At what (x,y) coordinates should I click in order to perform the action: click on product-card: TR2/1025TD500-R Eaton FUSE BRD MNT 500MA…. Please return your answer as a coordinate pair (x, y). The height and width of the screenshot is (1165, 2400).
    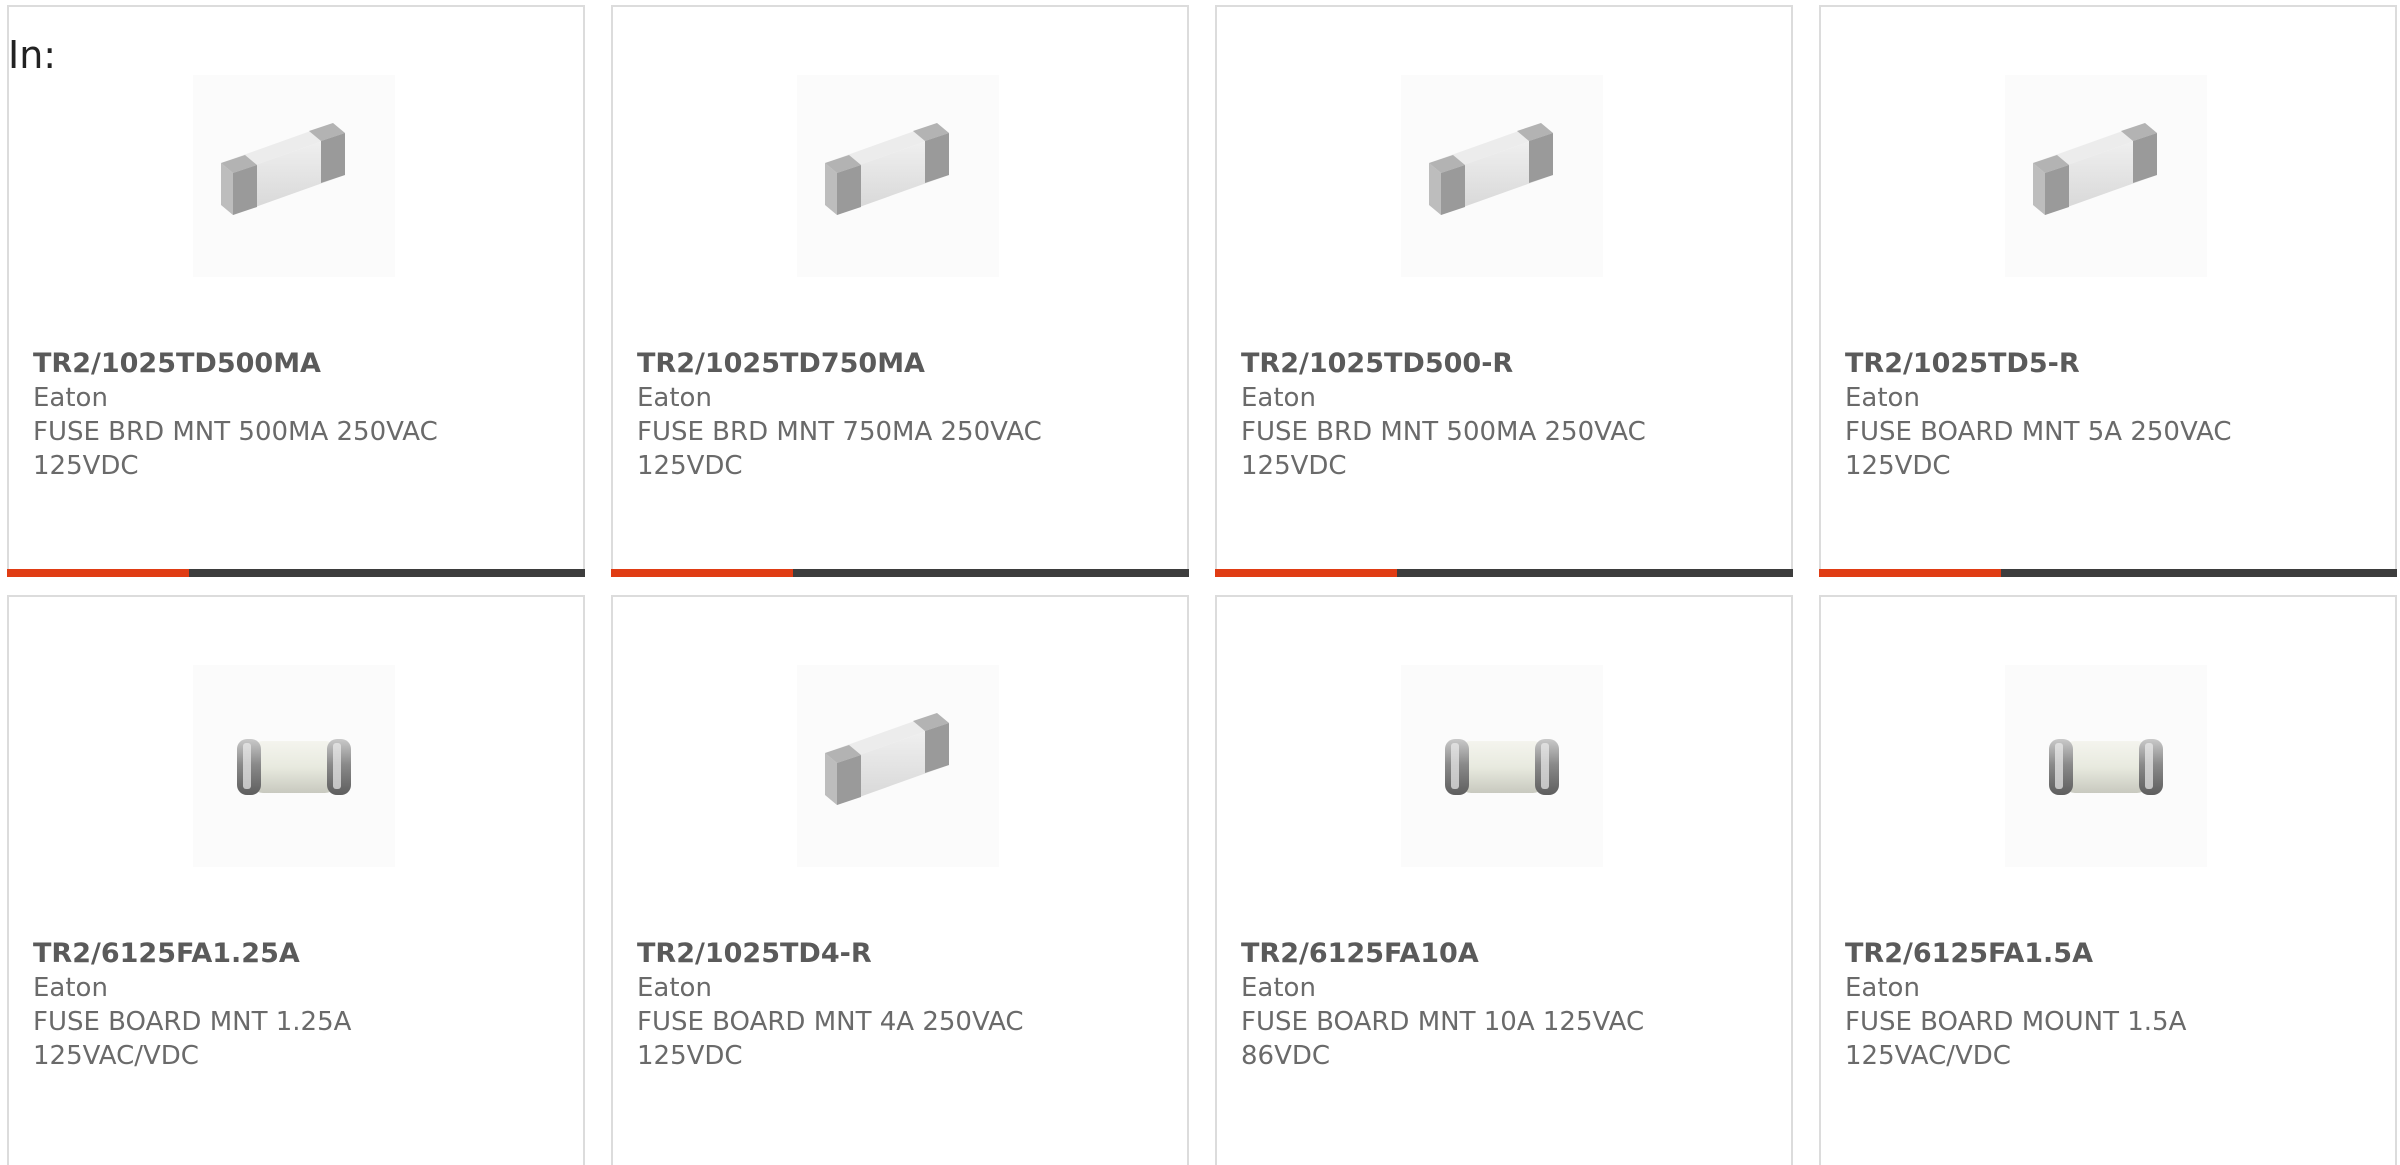
    Looking at the image, I should click on (1504, 291).